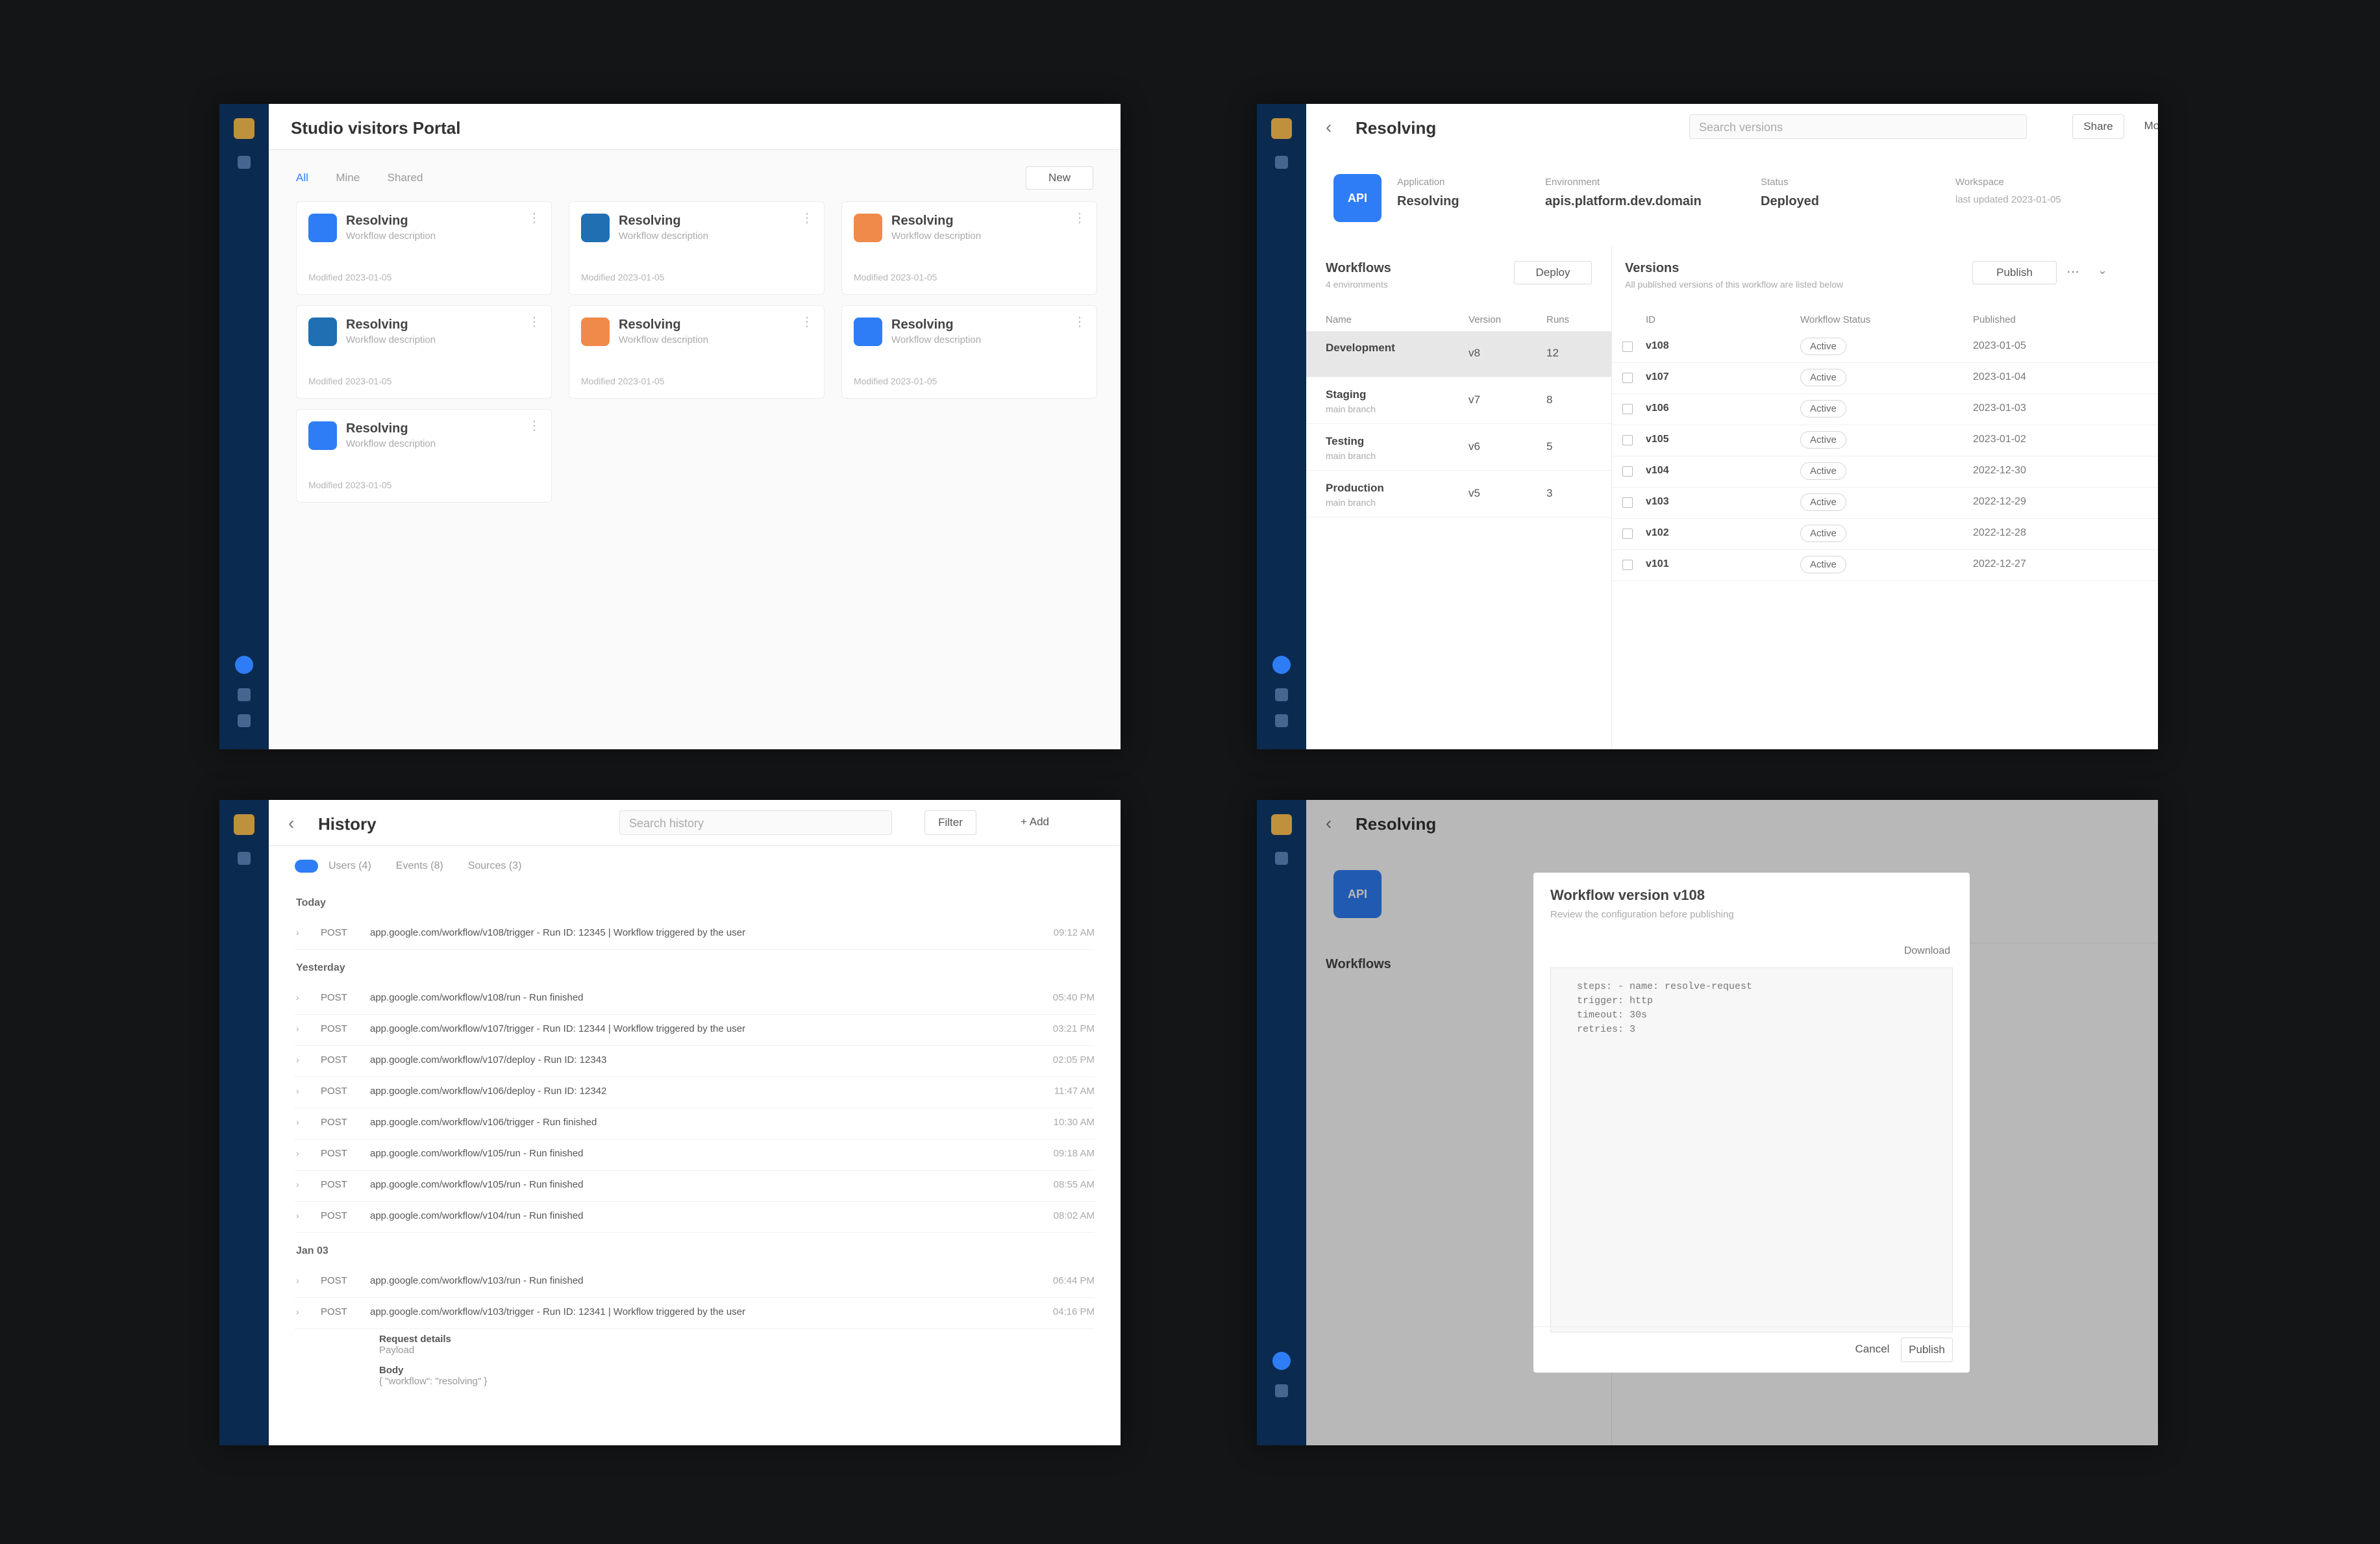 Image resolution: width=2380 pixels, height=1544 pixels. Describe the element at coordinates (1885, 472) in the screenshot. I see `version-row: v104 Active 2022-12-30` at that location.